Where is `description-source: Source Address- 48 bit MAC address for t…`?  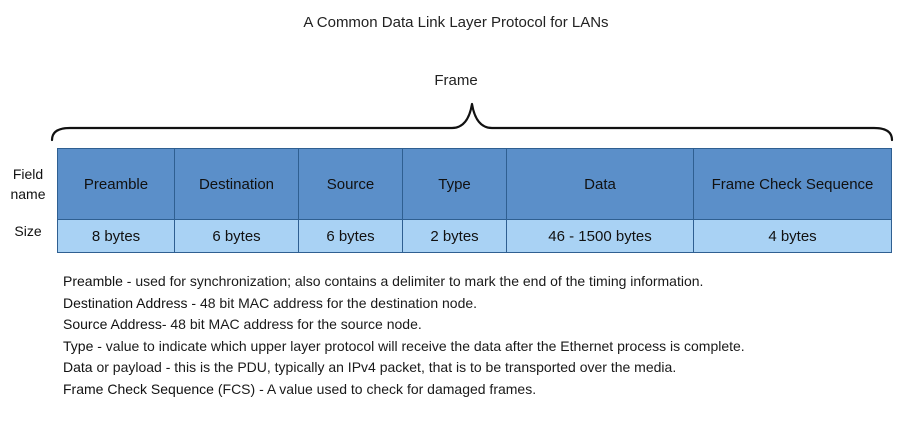
description-source: Source Address- 48 bit MAC address for t… is located at coordinates (483, 325).